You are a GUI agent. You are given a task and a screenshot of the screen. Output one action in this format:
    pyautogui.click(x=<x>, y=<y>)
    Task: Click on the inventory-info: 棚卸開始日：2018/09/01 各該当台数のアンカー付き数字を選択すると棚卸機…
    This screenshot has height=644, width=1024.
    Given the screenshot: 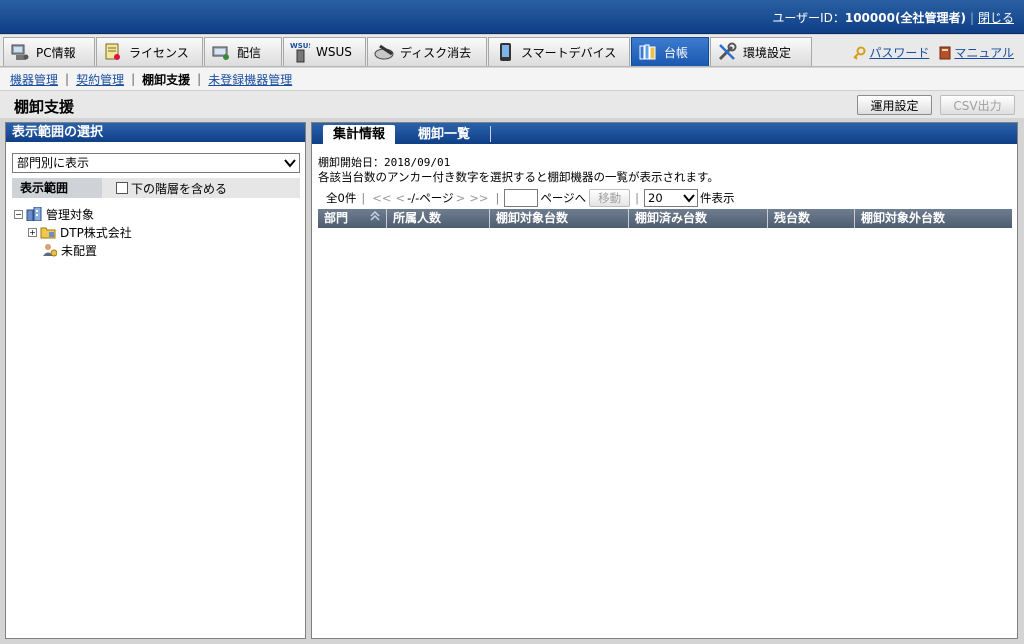 What is the action you would take?
    pyautogui.click(x=518, y=170)
    